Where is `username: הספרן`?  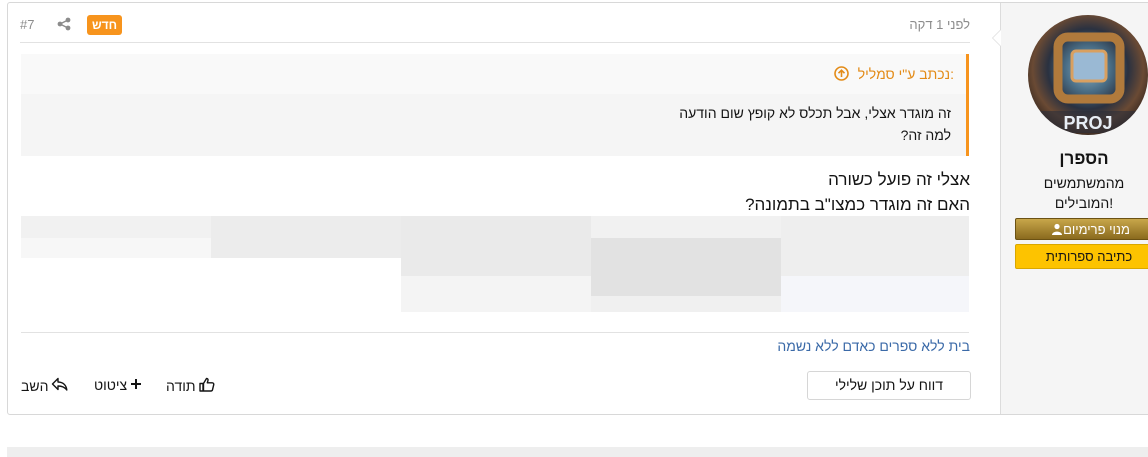 username: הספרן is located at coordinates (1074, 159).